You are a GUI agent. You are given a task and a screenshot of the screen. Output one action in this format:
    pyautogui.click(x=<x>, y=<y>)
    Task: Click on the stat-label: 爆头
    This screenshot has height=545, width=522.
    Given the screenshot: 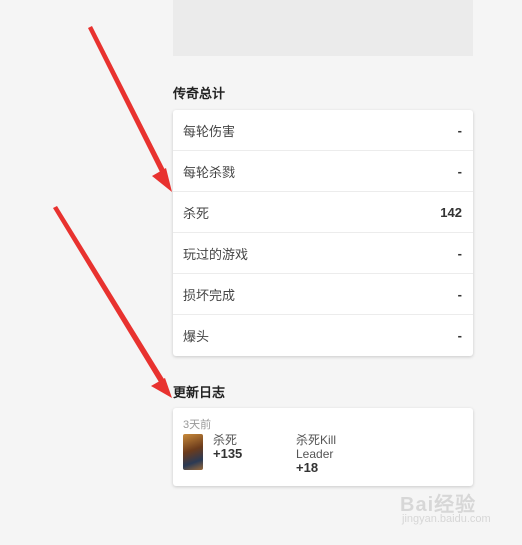 What is the action you would take?
    pyautogui.click(x=196, y=336)
    